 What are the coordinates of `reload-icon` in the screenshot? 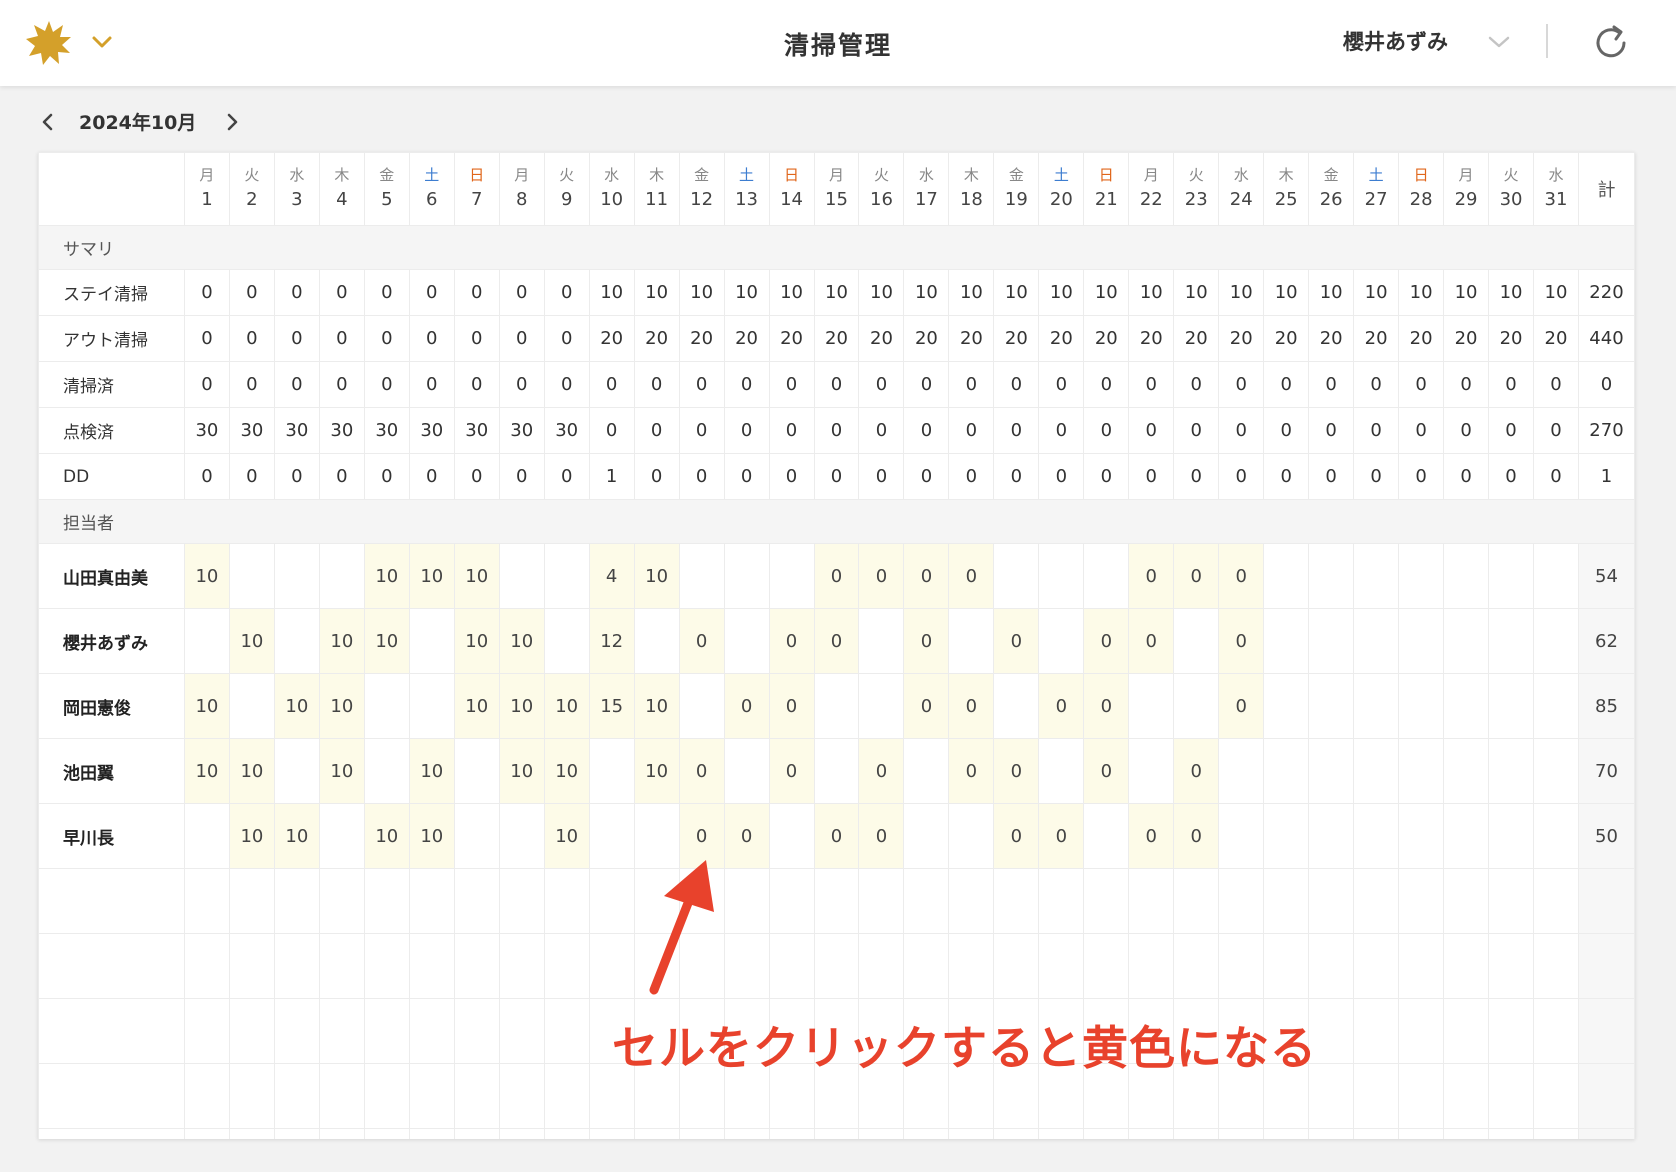 It's located at (1611, 43).